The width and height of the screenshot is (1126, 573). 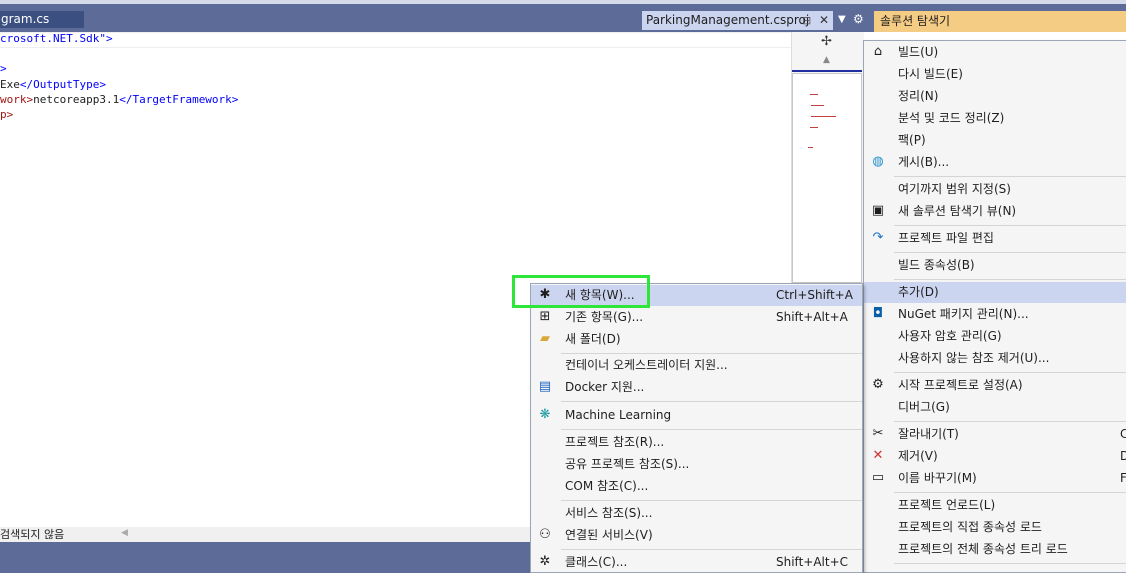 I want to click on submenu-item-existing-item: ⊞ 기존 항목(G)... Shift+Alt+A, so click(x=696, y=317).